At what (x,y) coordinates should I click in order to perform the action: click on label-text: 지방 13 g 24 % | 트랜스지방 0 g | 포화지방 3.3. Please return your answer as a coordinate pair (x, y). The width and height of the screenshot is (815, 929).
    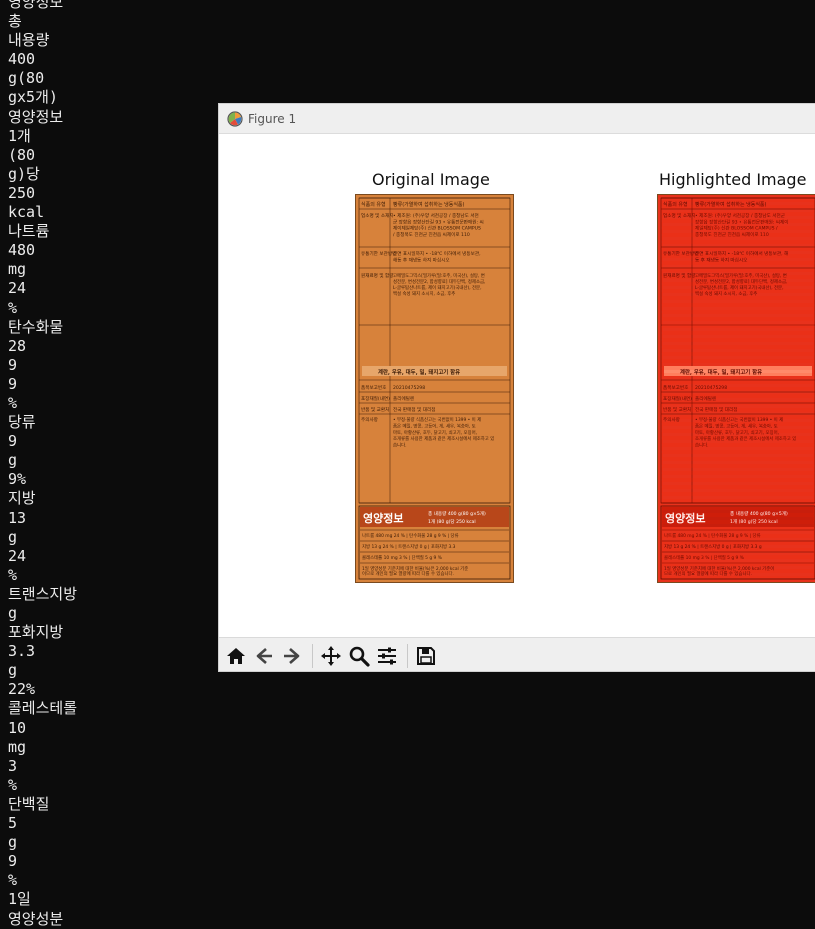
    Looking at the image, I should click on (409, 546).